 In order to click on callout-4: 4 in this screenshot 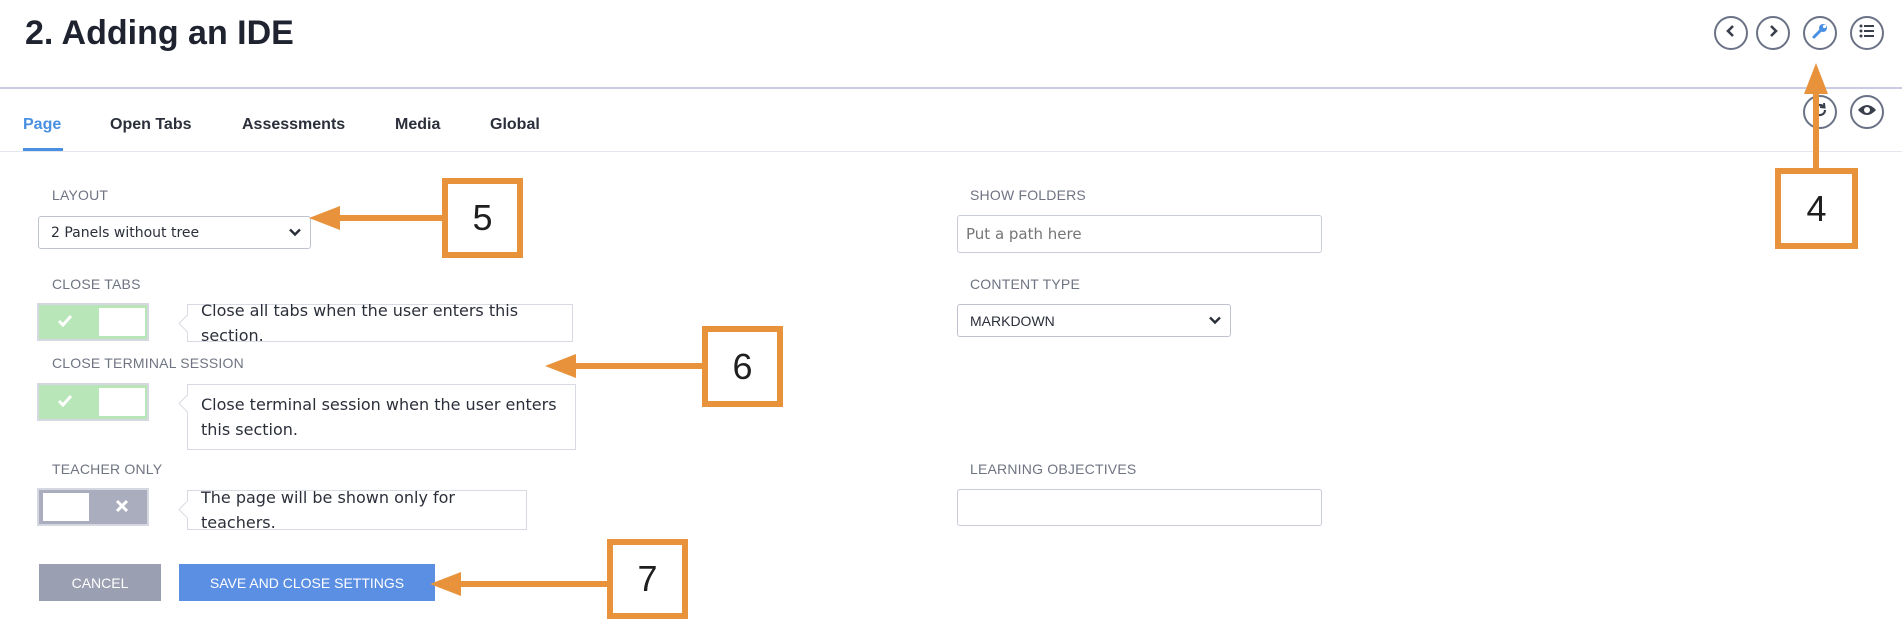, I will do `click(1816, 208)`.